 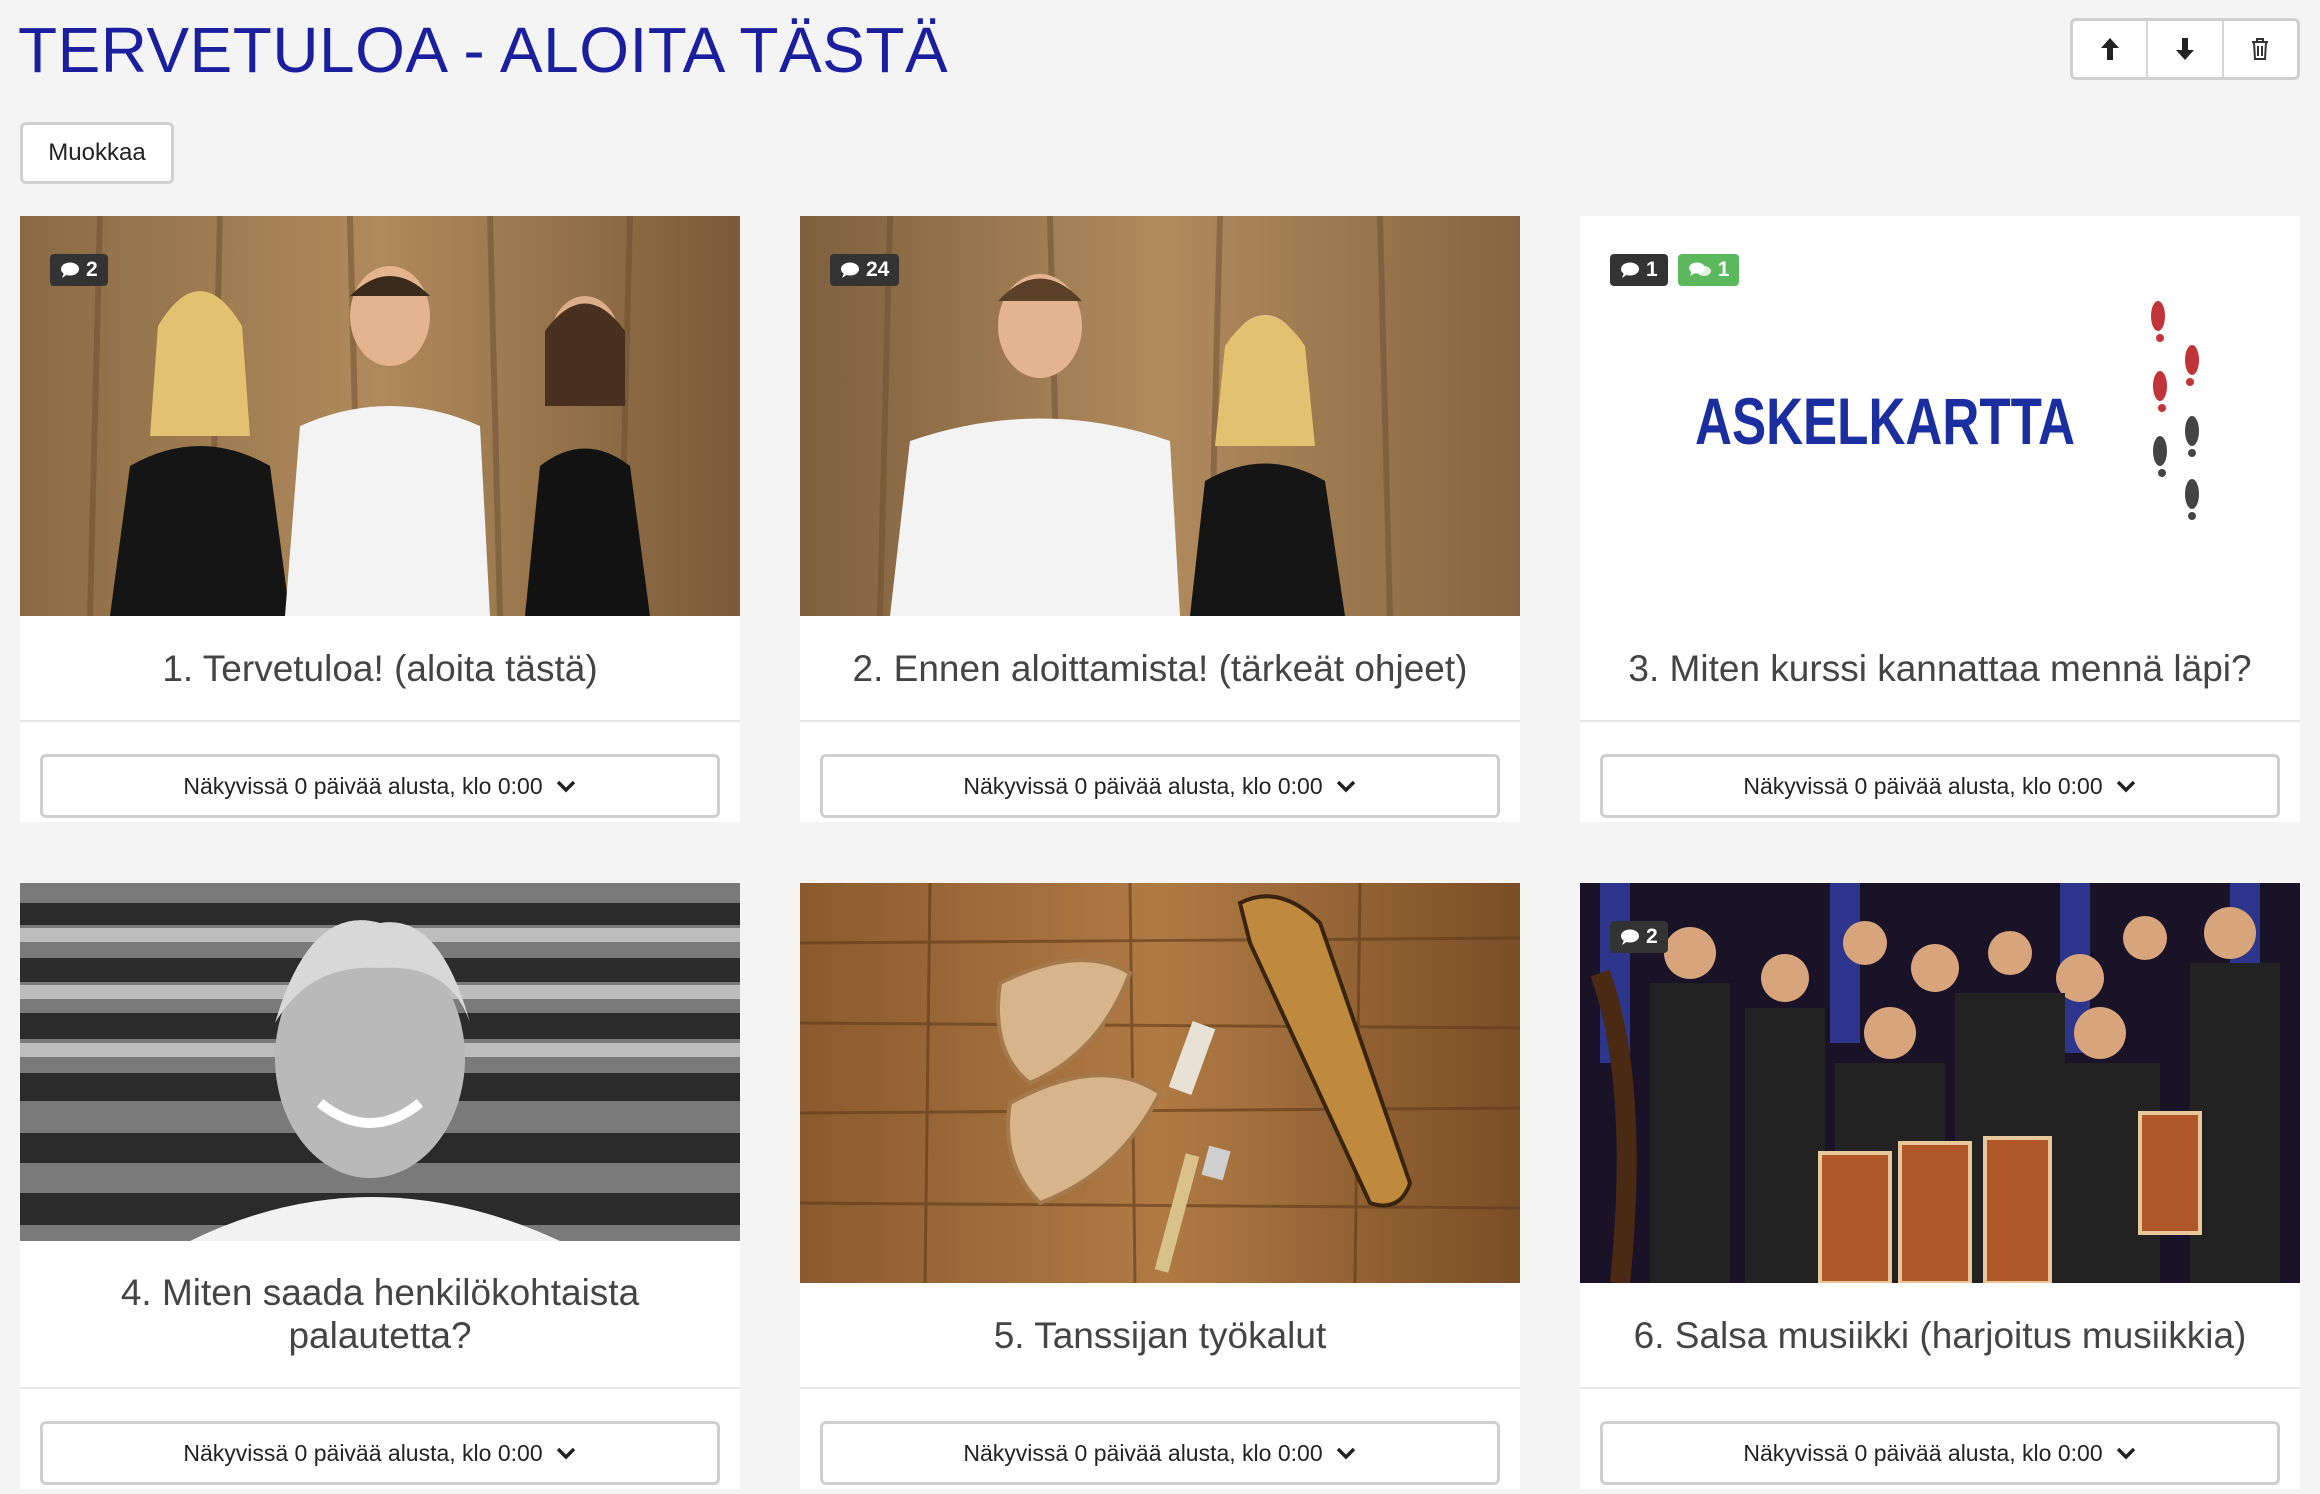 What do you see at coordinates (380, 668) in the screenshot?
I see `lesson-title: 1. Tervetuloa! (aloita tästä)` at bounding box center [380, 668].